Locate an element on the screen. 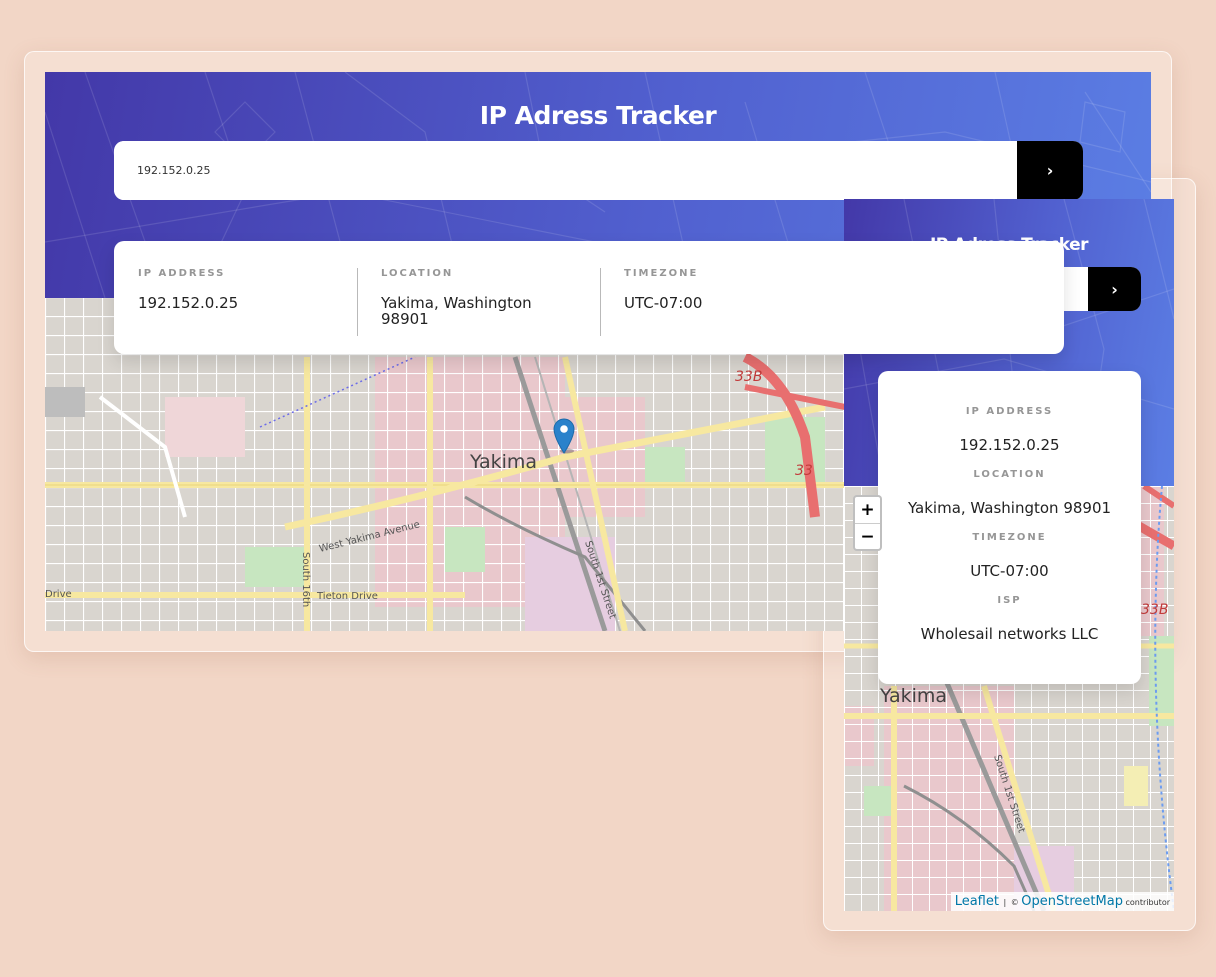  stat-location: LOCATION Yakima, Washington 98901 is located at coordinates (478, 302).